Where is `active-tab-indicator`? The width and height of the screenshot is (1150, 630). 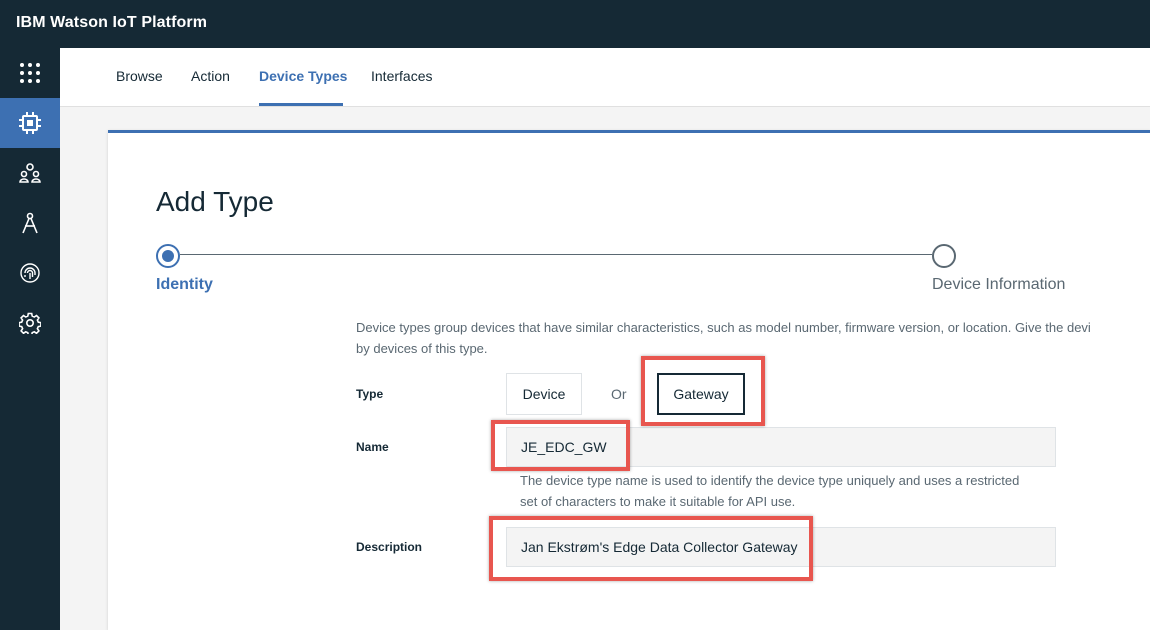
active-tab-indicator is located at coordinates (301, 104).